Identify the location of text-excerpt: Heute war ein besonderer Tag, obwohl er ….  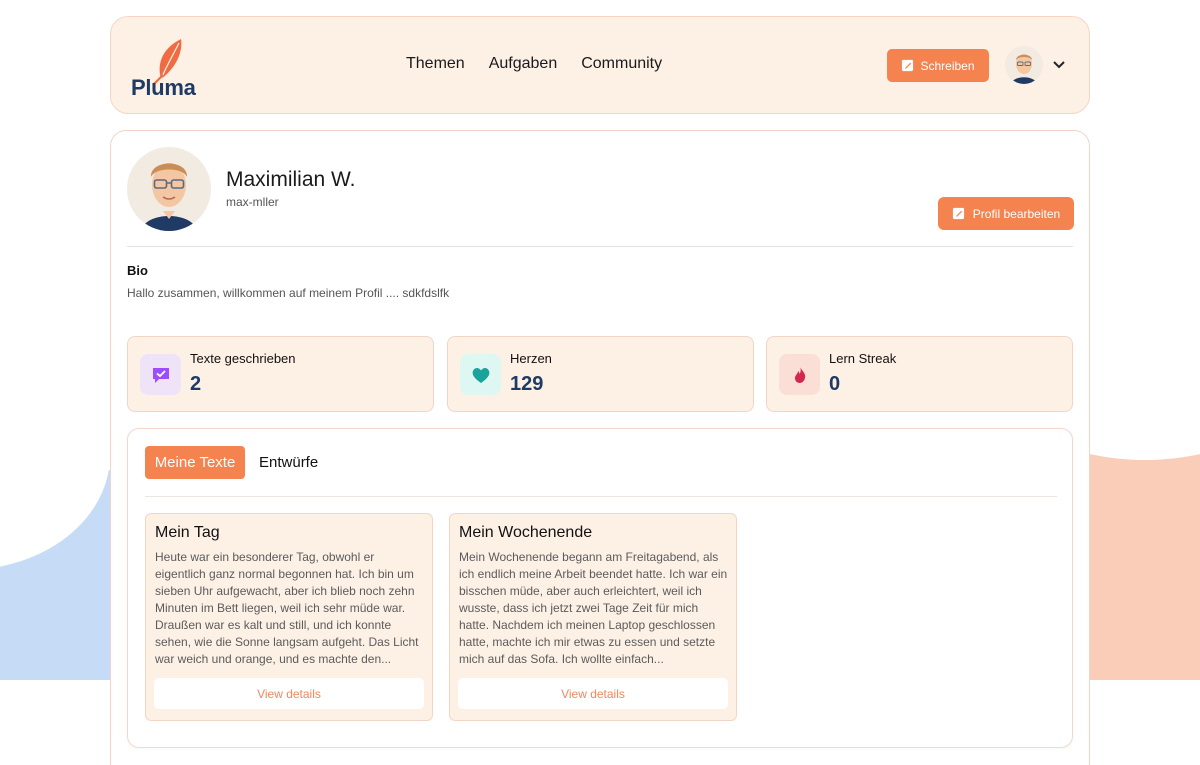
(287, 608).